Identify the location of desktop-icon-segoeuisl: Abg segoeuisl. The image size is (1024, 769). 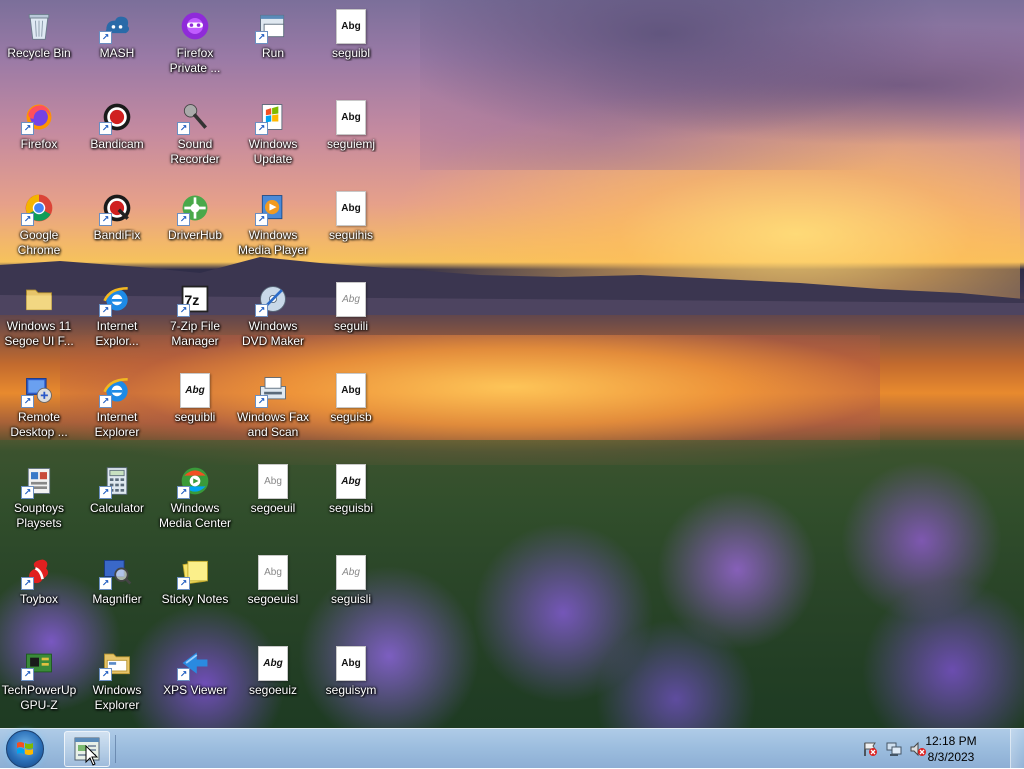
(273, 592).